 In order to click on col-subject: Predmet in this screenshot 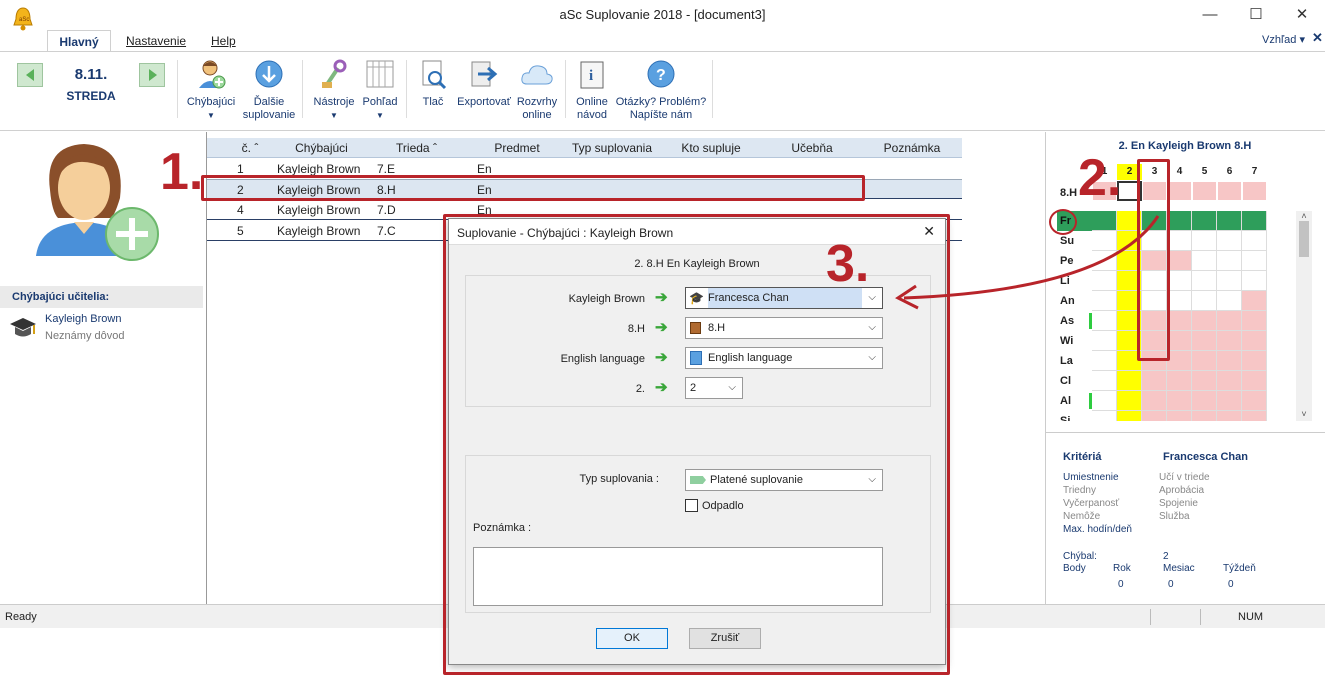, I will do `click(517, 148)`.